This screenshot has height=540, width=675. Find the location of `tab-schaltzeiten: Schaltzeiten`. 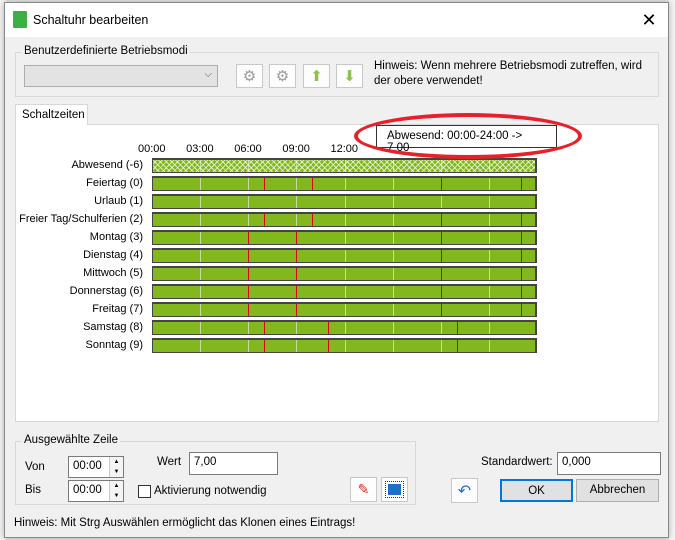

tab-schaltzeiten: Schaltzeiten is located at coordinates (51, 114).